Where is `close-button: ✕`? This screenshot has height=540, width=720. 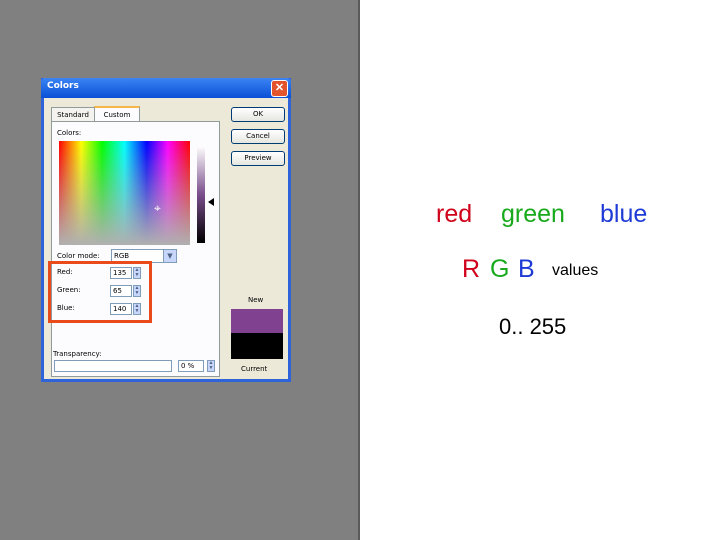 close-button: ✕ is located at coordinates (279, 88).